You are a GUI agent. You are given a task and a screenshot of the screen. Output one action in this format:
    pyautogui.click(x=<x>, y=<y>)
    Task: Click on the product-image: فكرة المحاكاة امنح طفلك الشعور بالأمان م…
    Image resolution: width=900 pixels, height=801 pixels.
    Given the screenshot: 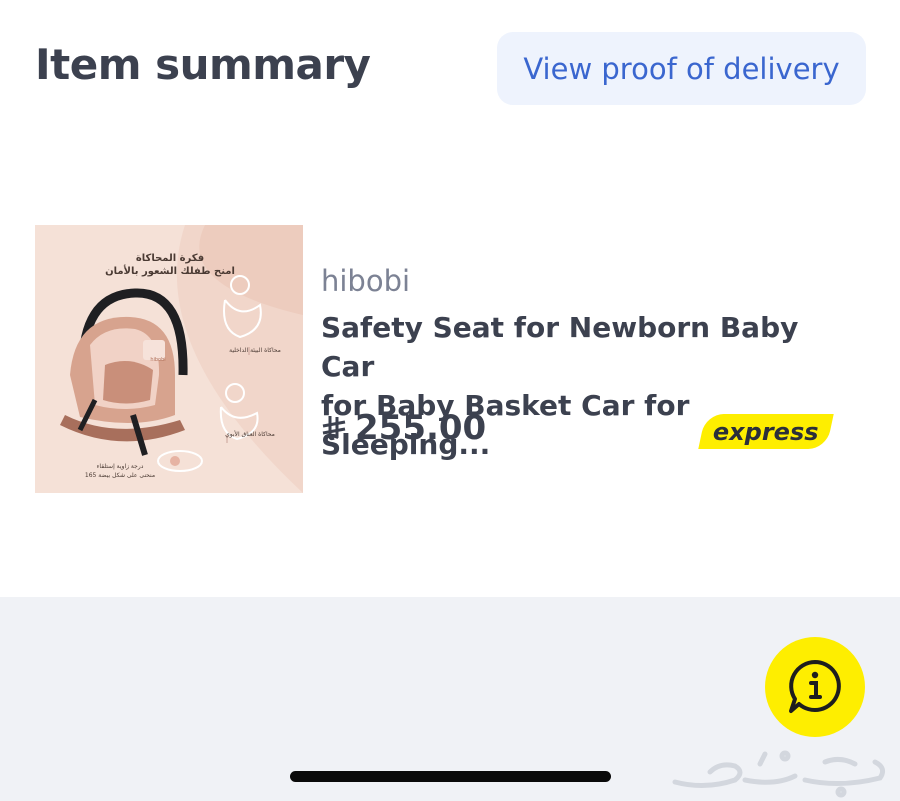 What is the action you would take?
    pyautogui.click(x=169, y=359)
    